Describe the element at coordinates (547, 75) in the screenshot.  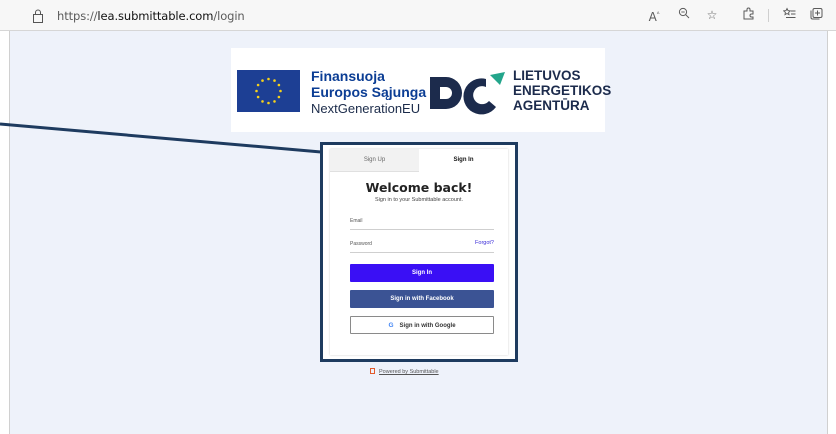
I see `lea-line-1: LIETUVOS` at that location.